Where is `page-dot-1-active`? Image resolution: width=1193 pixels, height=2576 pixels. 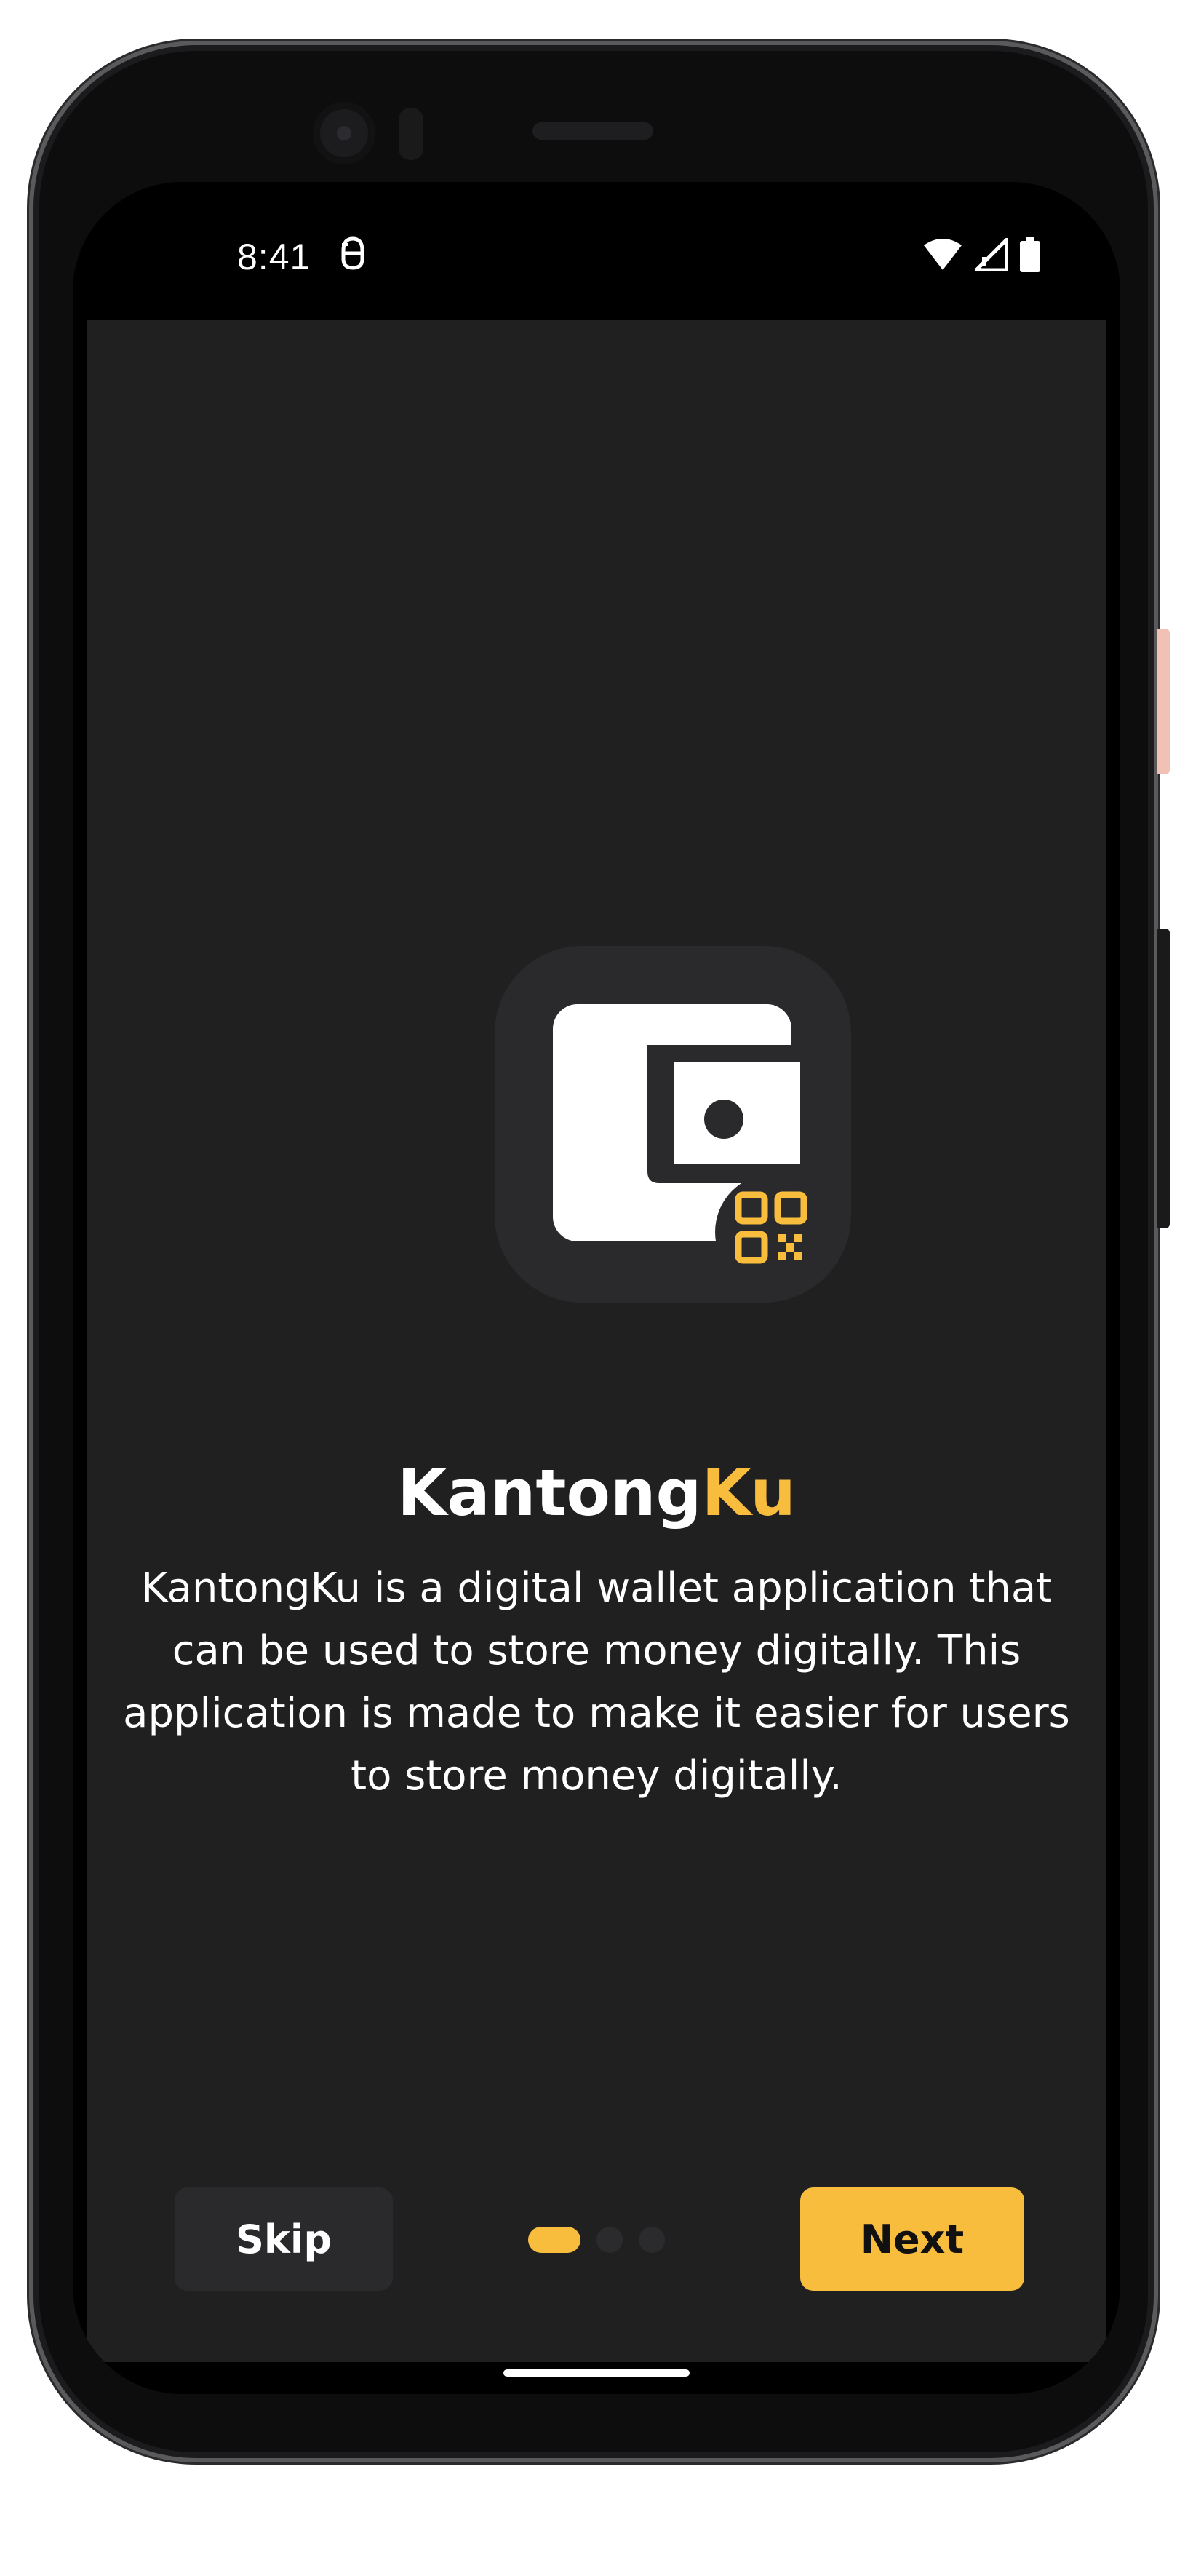 page-dot-1-active is located at coordinates (554, 2240).